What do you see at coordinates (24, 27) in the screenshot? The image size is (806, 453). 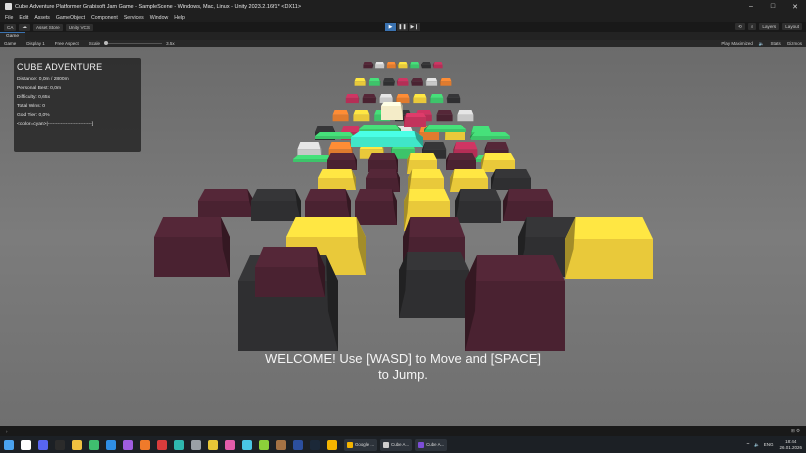 I see `cloud-icon: ☁` at bounding box center [24, 27].